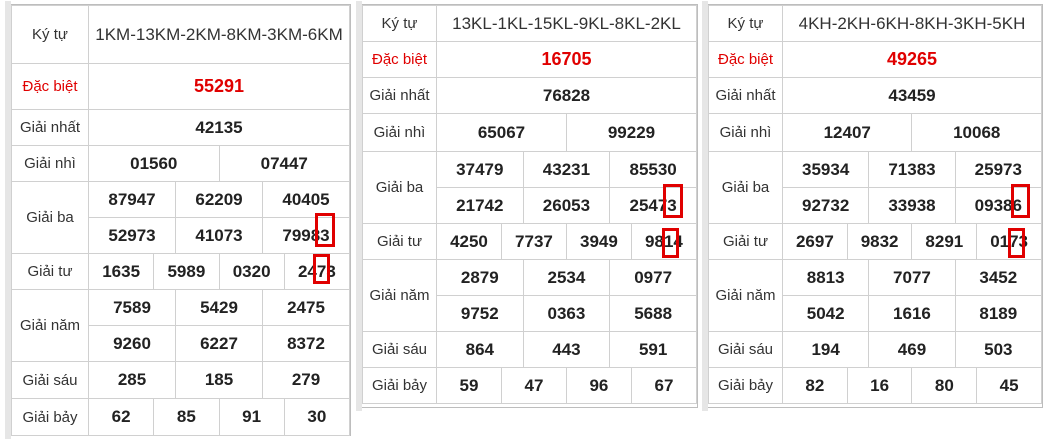 The width and height of the screenshot is (1050, 439). I want to click on giai-nam-value: 2534, so click(566, 277).